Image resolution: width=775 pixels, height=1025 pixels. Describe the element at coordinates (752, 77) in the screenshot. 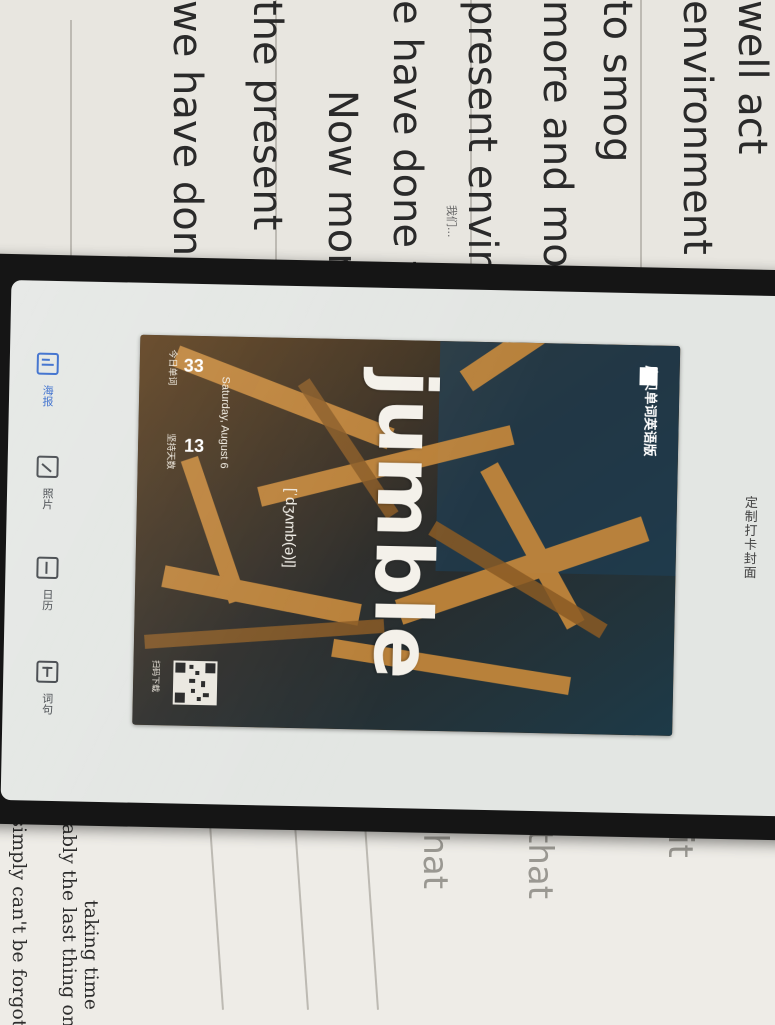

I see `handwriting-line: well act` at that location.